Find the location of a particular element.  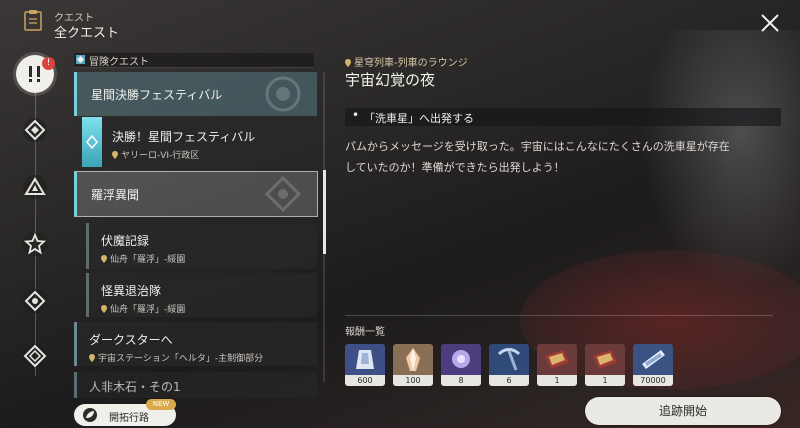

new-badge: NEW is located at coordinates (161, 404).